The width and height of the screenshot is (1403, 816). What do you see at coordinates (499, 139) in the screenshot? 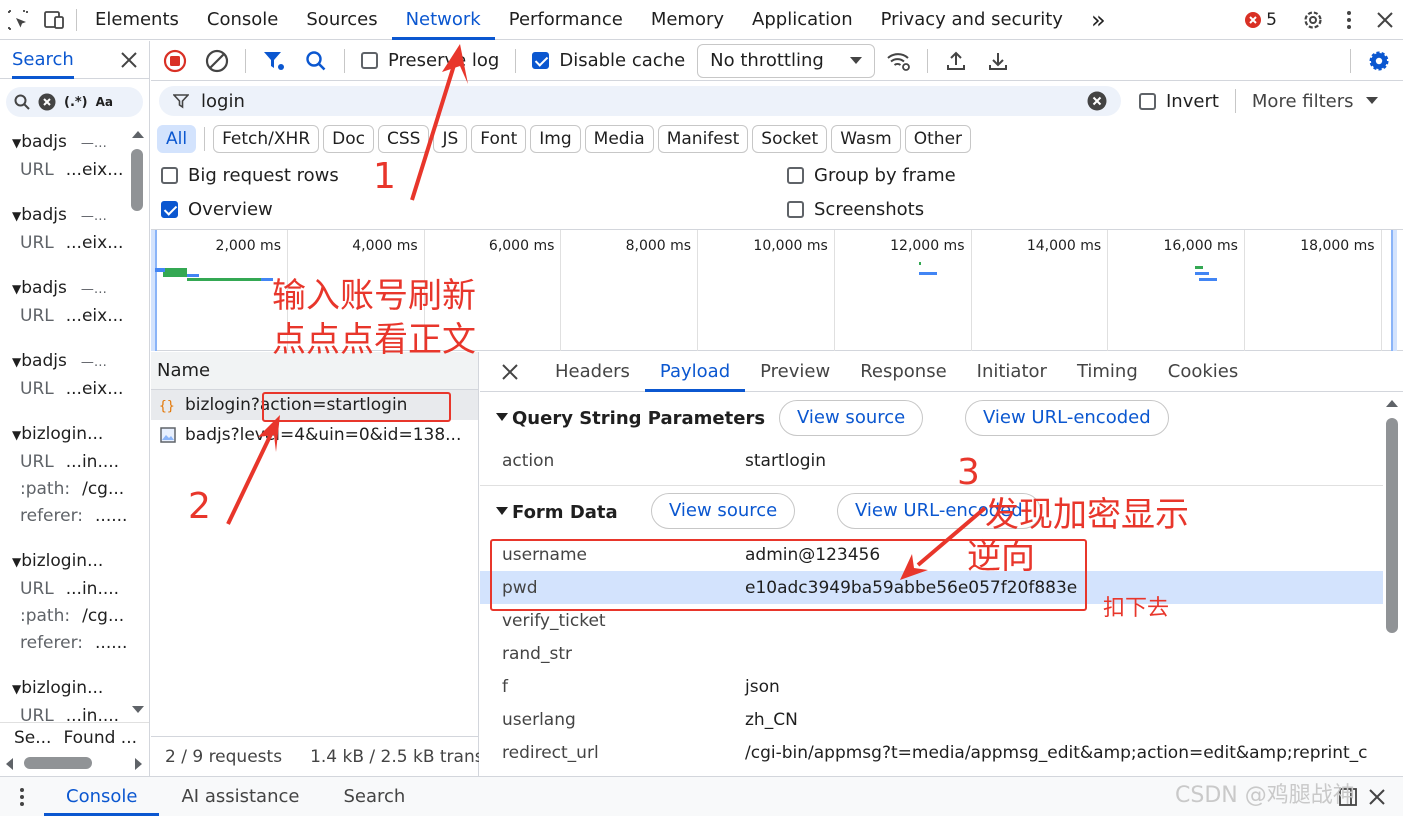
I see `type-filter-font: Font` at bounding box center [499, 139].